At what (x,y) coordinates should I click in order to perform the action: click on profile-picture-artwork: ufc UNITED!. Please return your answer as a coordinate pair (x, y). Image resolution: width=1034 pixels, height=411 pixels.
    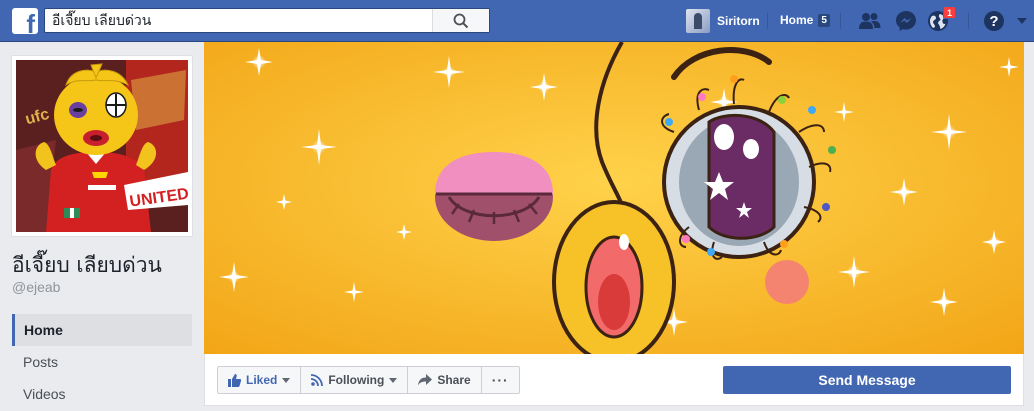
    Looking at the image, I should click on (102, 146).